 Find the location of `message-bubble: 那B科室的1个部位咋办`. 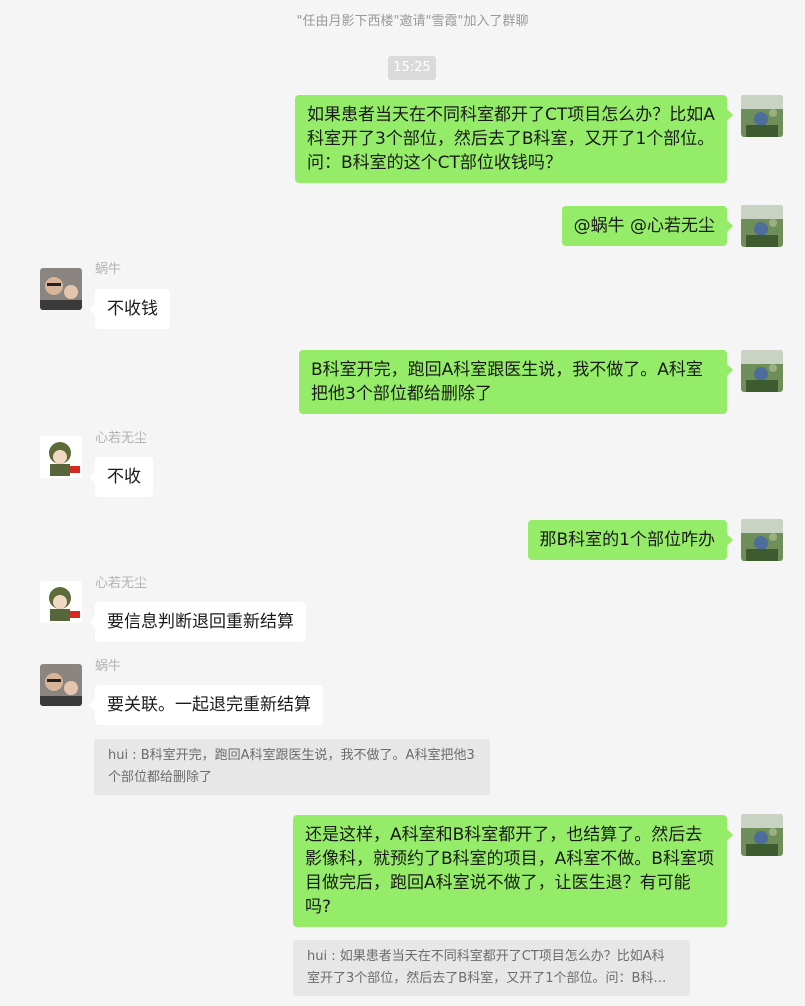

message-bubble: 那B科室的1个部位咋办 is located at coordinates (630, 540).